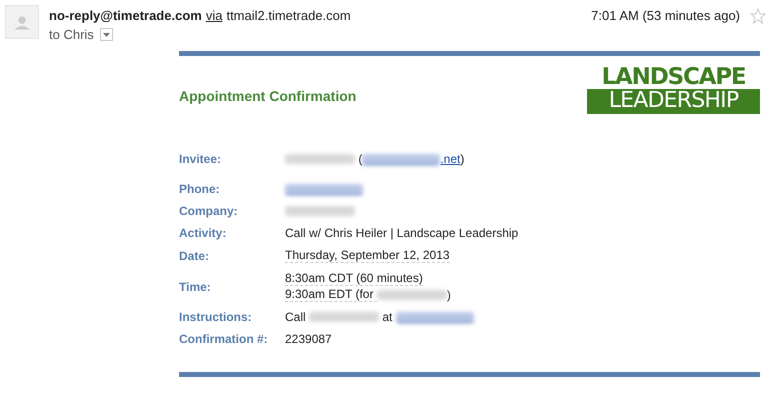 The height and width of the screenshot is (402, 780). I want to click on field-value: Call, so click(296, 317).